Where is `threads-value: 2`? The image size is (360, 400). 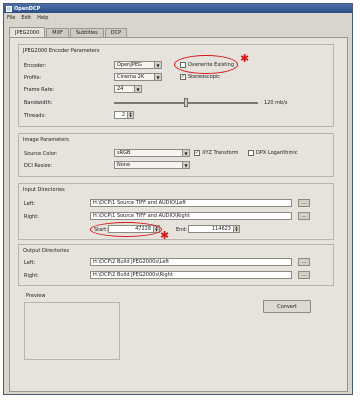
threads-value: 2 is located at coordinates (123, 115).